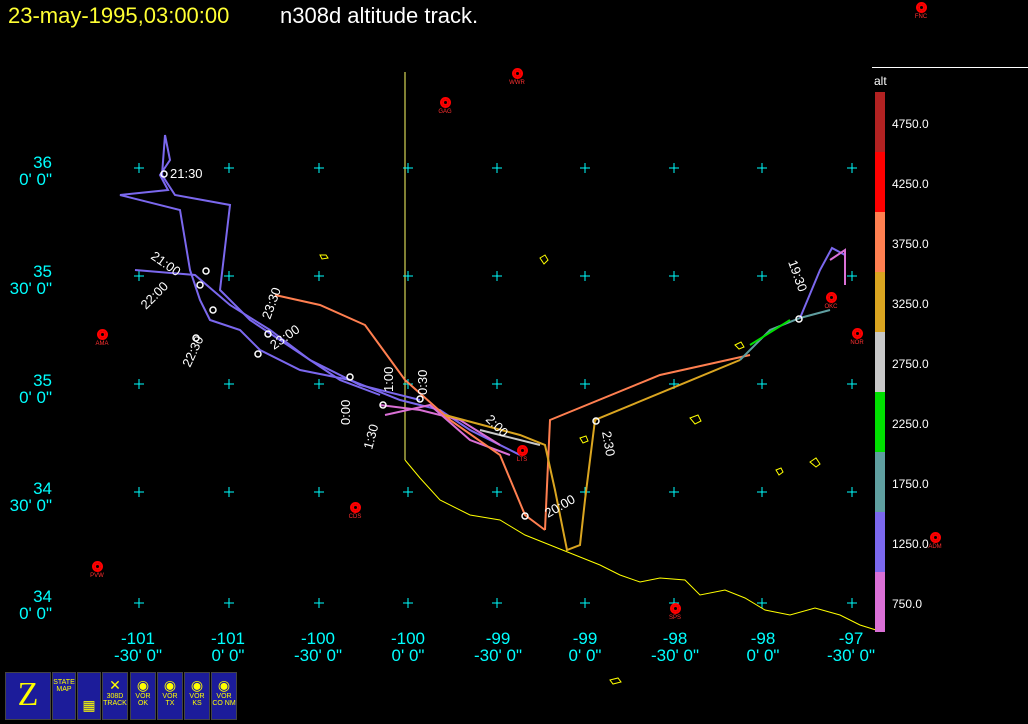 This screenshot has width=1028, height=724. What do you see at coordinates (228, 647) in the screenshot?
I see `lon-label: -101 0' 0"` at bounding box center [228, 647].